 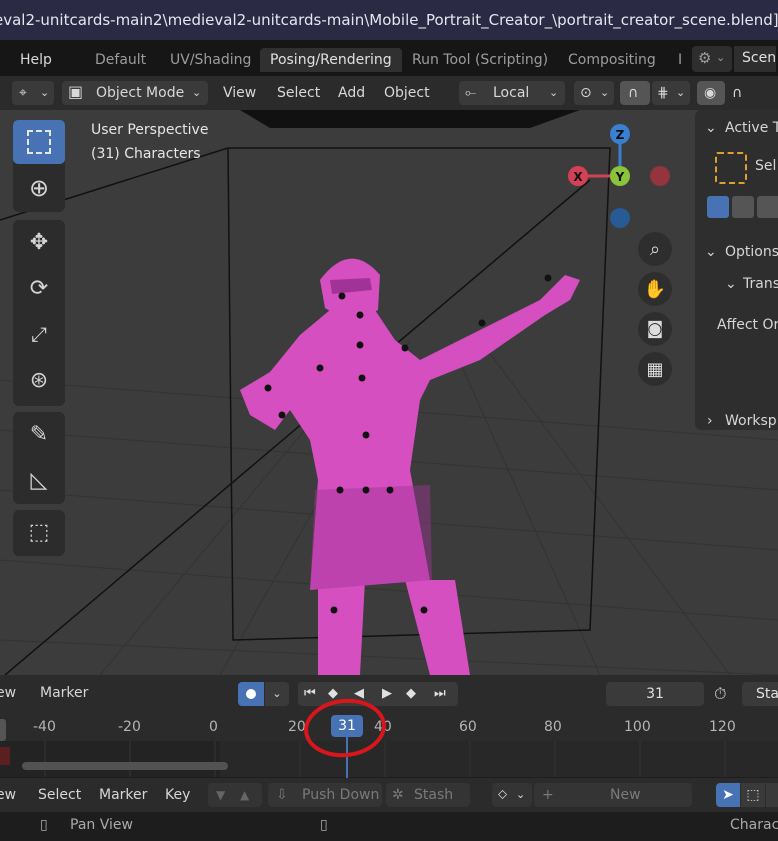 I want to click on workspace-header: Worksp, so click(x=751, y=421).